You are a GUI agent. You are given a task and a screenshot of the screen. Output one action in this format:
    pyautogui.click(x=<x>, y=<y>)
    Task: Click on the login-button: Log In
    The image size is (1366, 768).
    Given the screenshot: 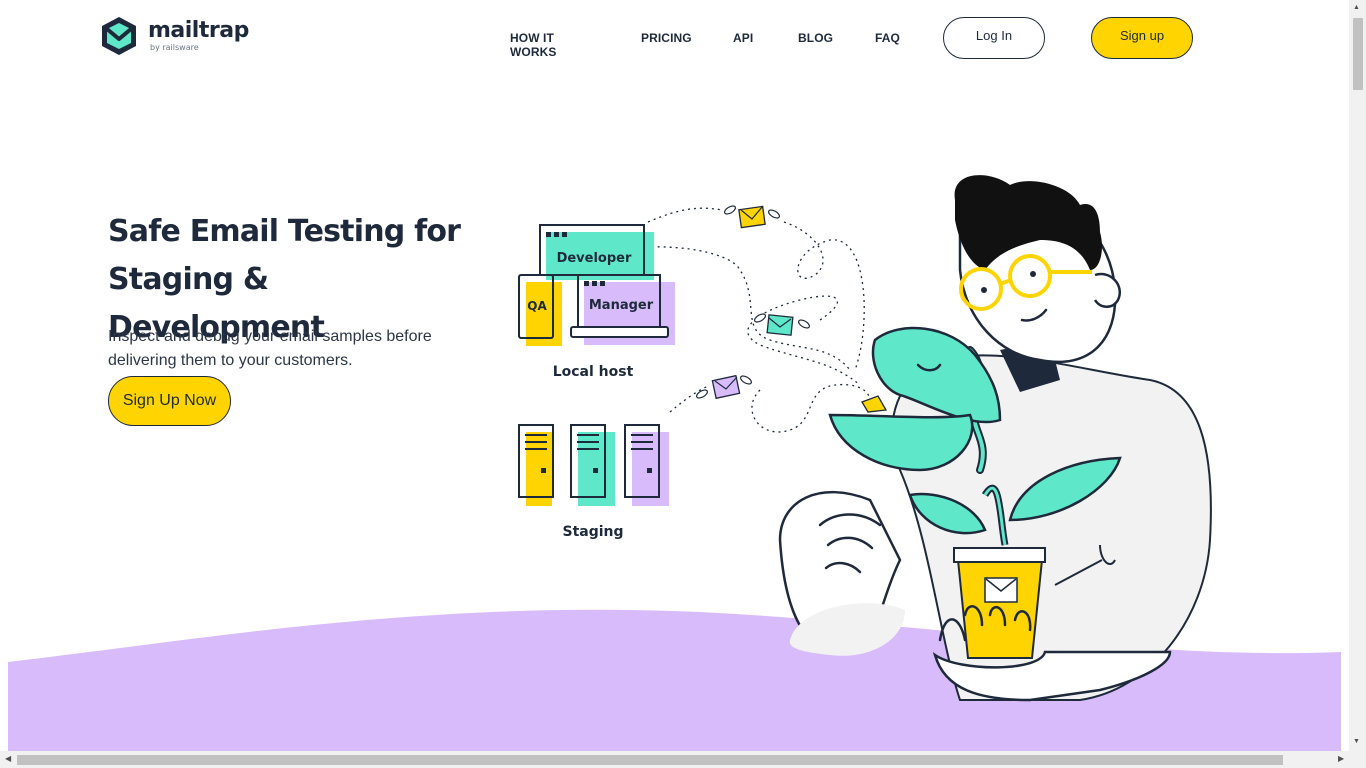 What is the action you would take?
    pyautogui.click(x=994, y=38)
    